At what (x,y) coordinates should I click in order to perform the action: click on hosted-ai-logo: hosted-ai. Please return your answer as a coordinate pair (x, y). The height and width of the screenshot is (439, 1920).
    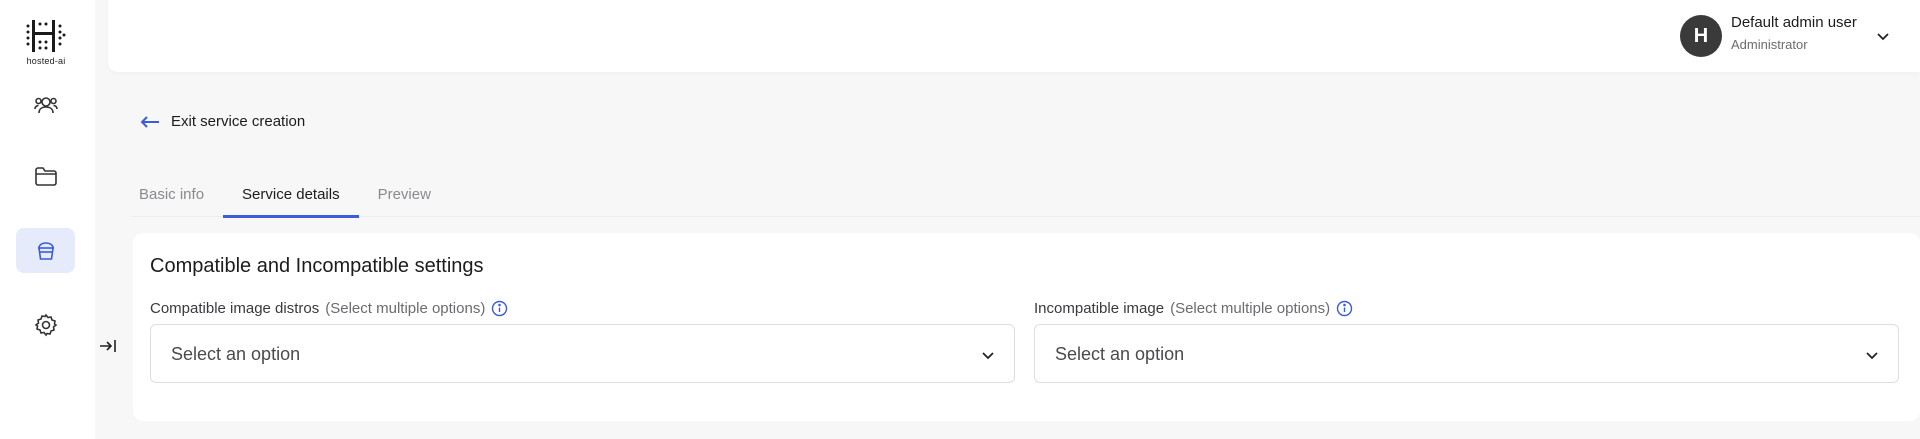
    Looking at the image, I should click on (46, 42).